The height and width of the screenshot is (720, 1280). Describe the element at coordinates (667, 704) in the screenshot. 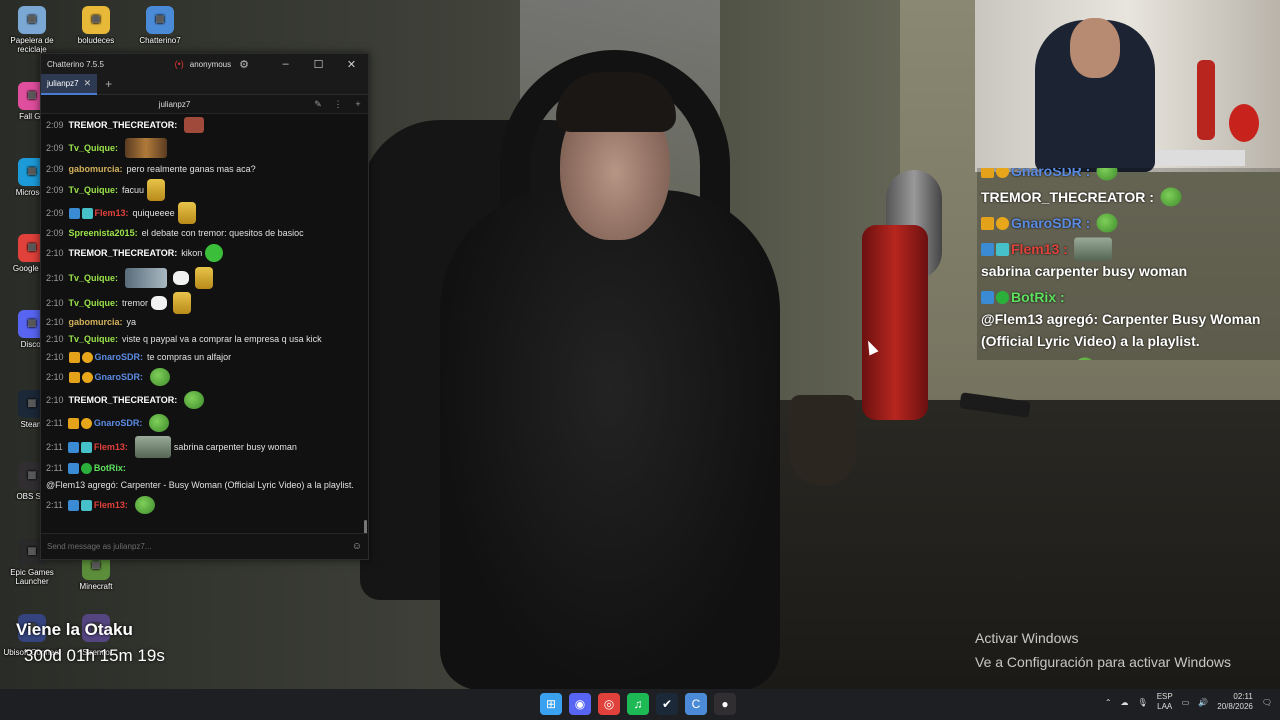

I see `steam-icon: ✔` at that location.